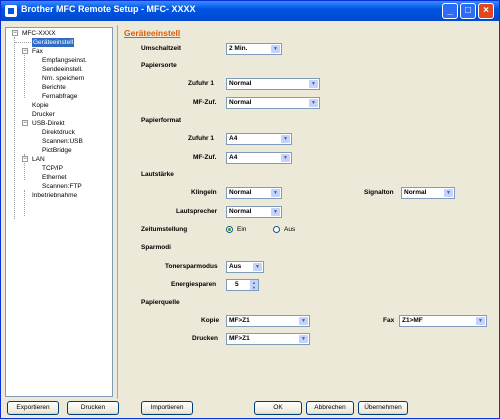  What do you see at coordinates (108, 9) in the screenshot?
I see `window-title: Brother MFC Remote Setup - MFC- XXXX` at bounding box center [108, 9].